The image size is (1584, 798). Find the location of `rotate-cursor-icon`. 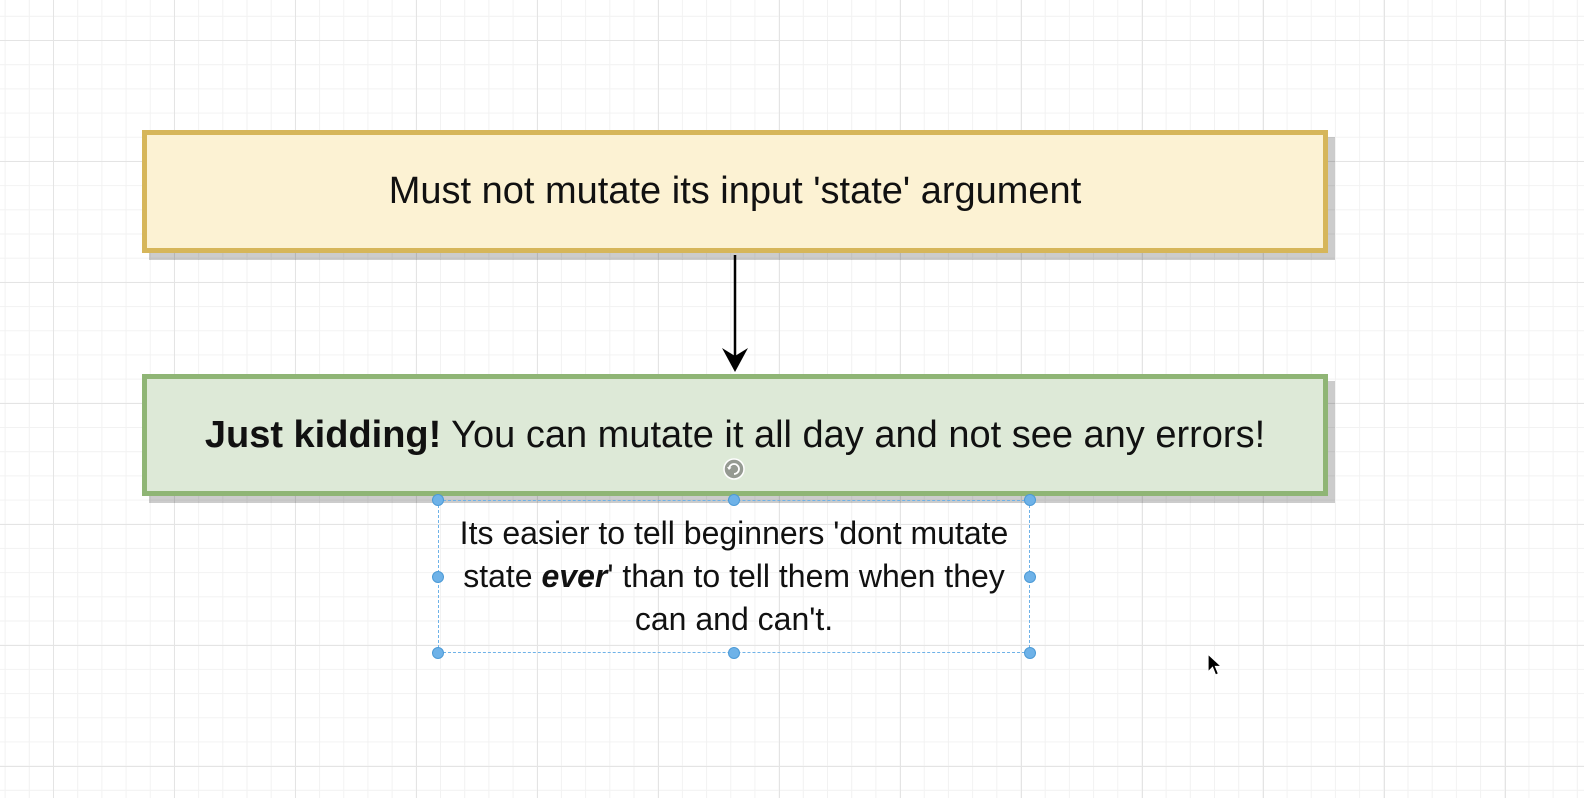

rotate-cursor-icon is located at coordinates (734, 469).